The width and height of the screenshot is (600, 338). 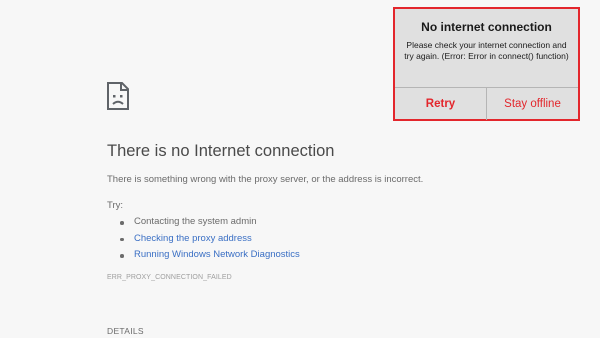 What do you see at coordinates (115, 205) in the screenshot?
I see `try-label: Try:` at bounding box center [115, 205].